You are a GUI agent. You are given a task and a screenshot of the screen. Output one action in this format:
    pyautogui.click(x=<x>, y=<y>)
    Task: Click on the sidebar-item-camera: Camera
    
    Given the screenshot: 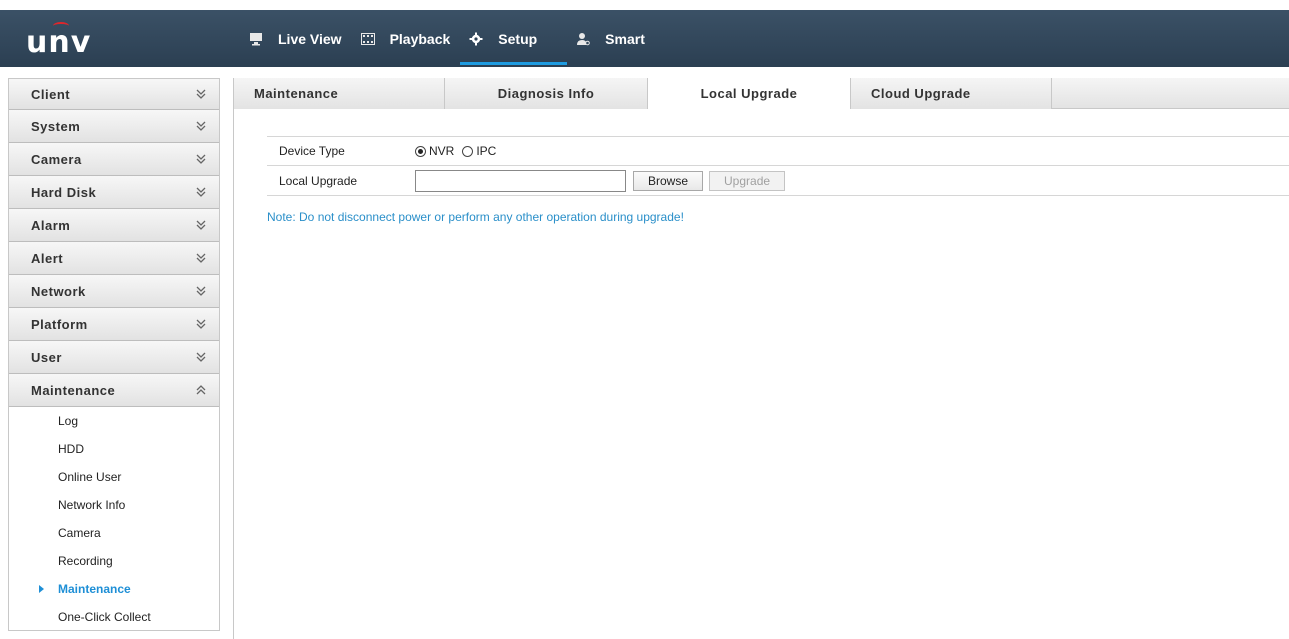 What is the action you would take?
    pyautogui.click(x=114, y=533)
    